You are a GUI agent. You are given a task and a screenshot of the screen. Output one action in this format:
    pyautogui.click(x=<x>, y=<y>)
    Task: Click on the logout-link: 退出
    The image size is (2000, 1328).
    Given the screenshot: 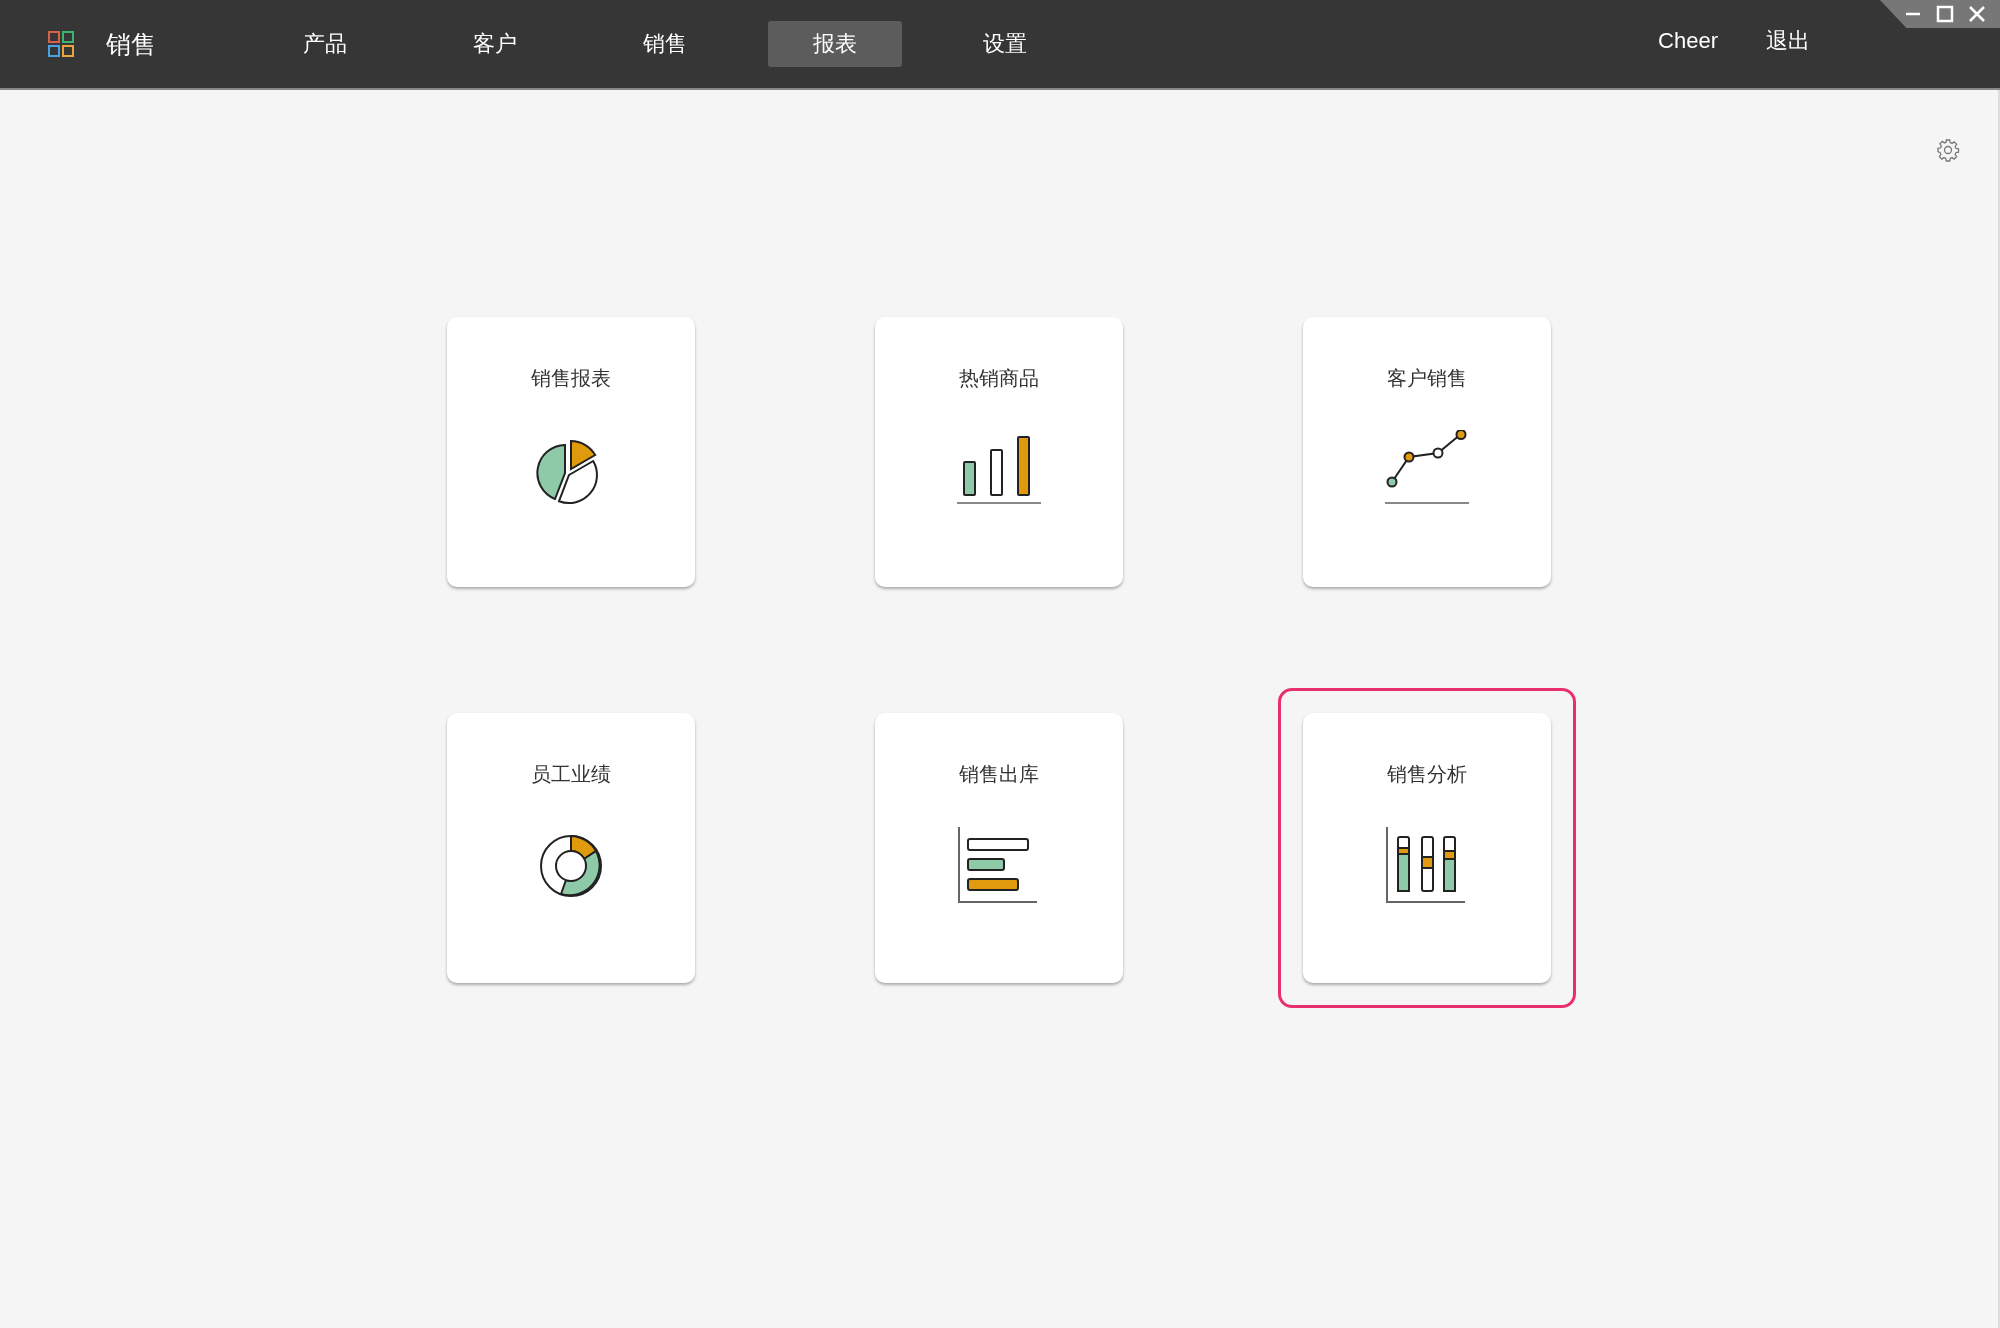 What is the action you would take?
    pyautogui.click(x=1788, y=41)
    